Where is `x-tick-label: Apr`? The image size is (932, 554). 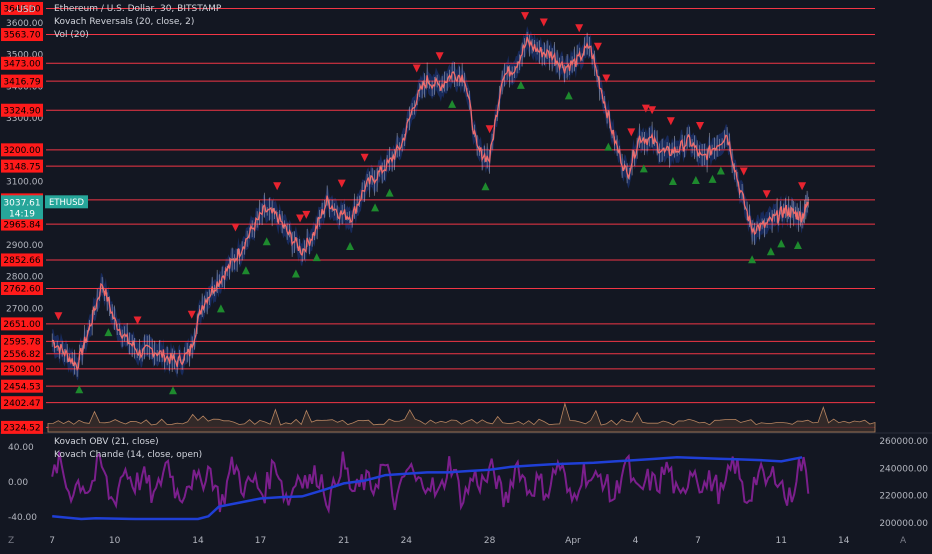 x-tick-label: Apr is located at coordinates (573, 541).